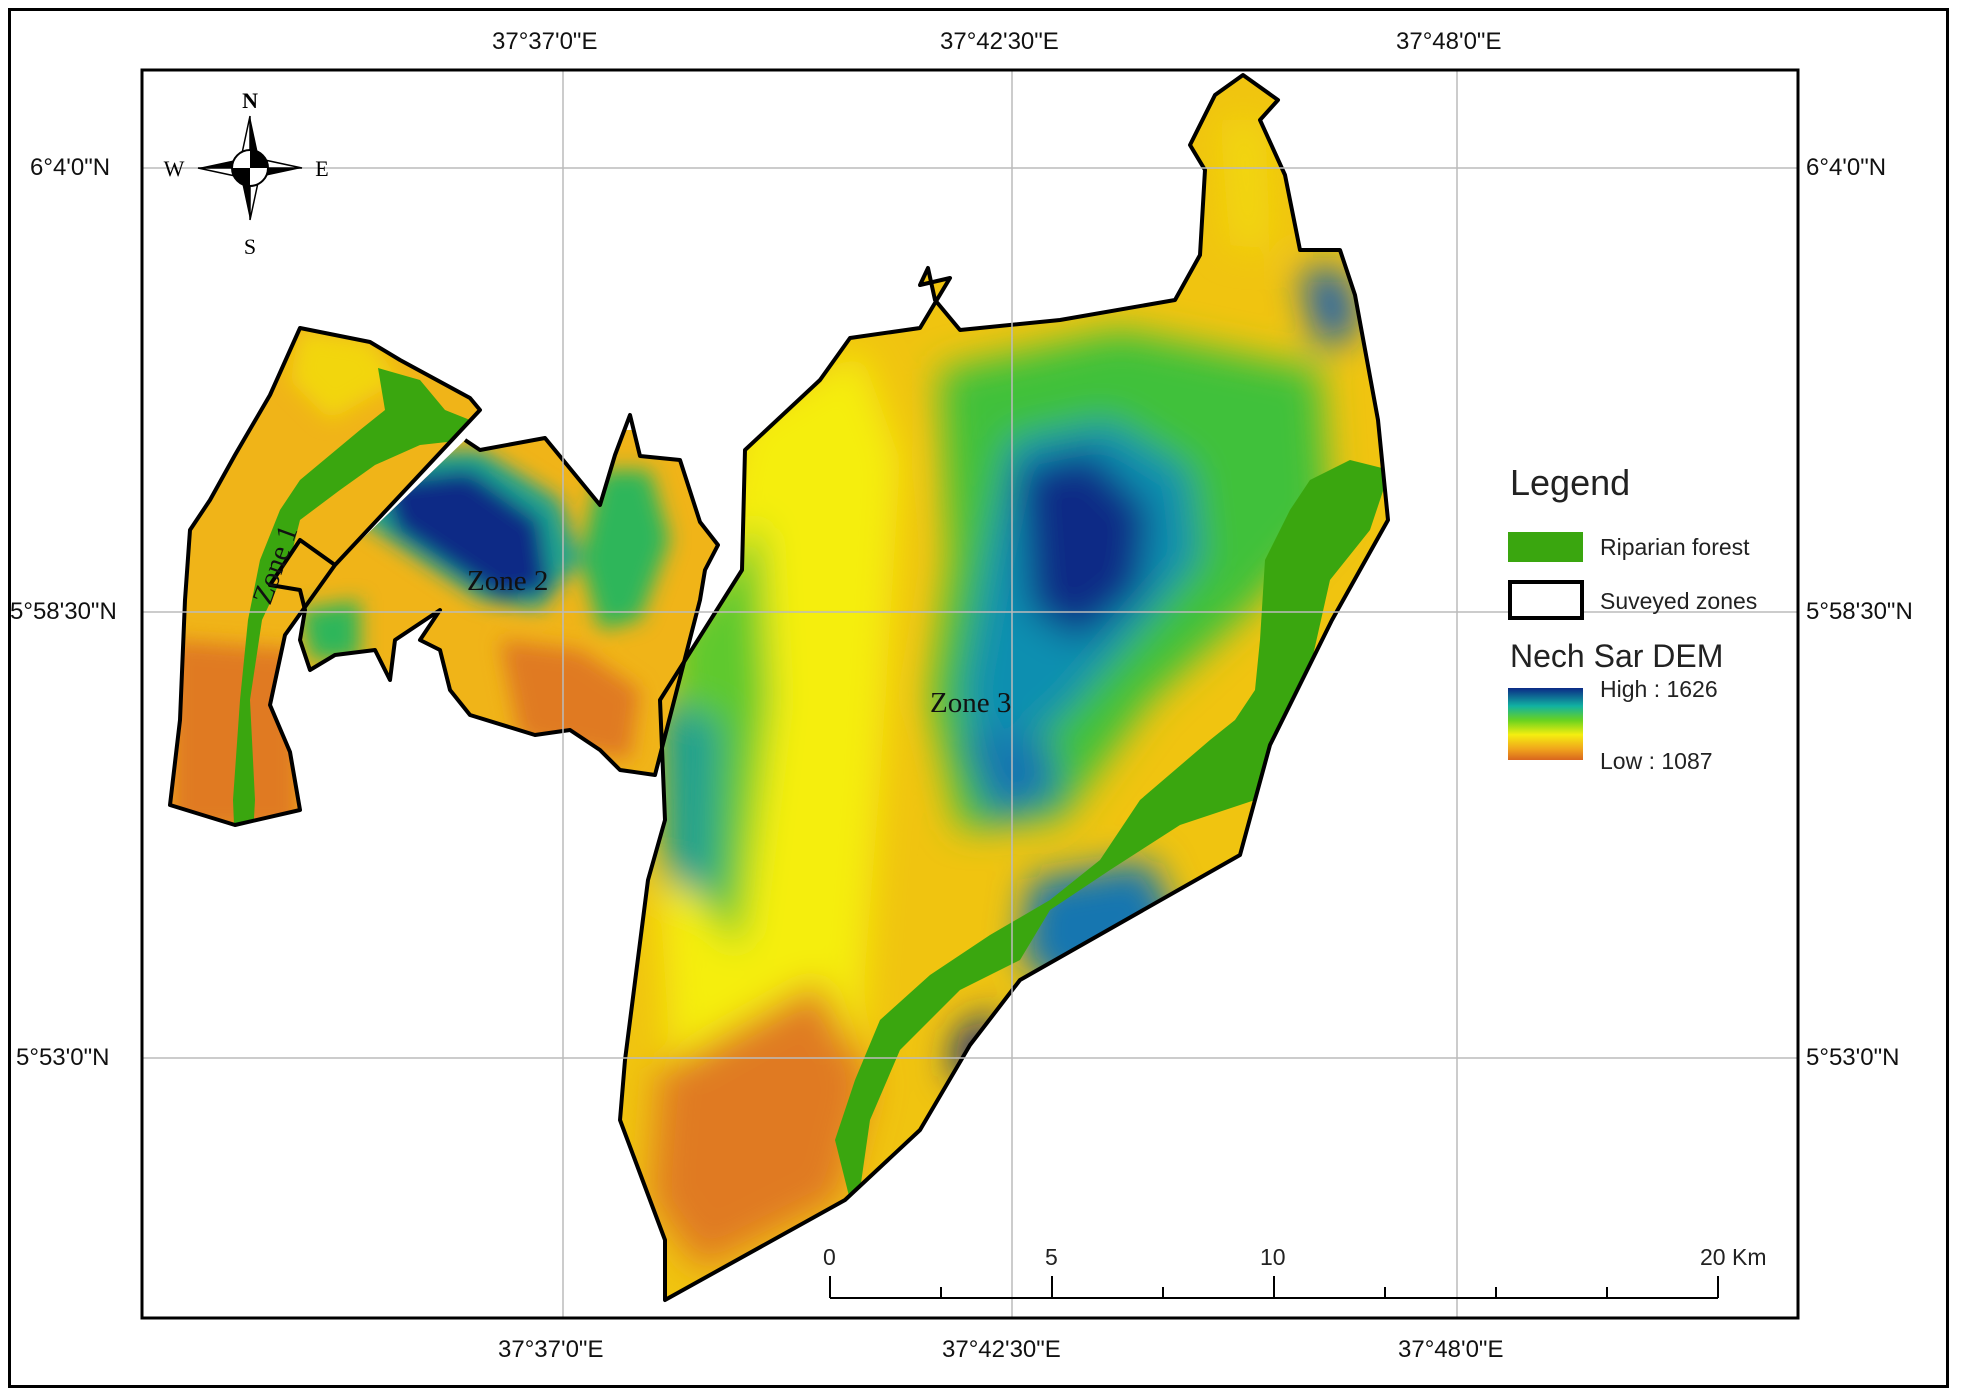 The width and height of the screenshot is (1961, 1397). Describe the element at coordinates (829, 1257) in the screenshot. I see `scale-label-0: 0` at that location.